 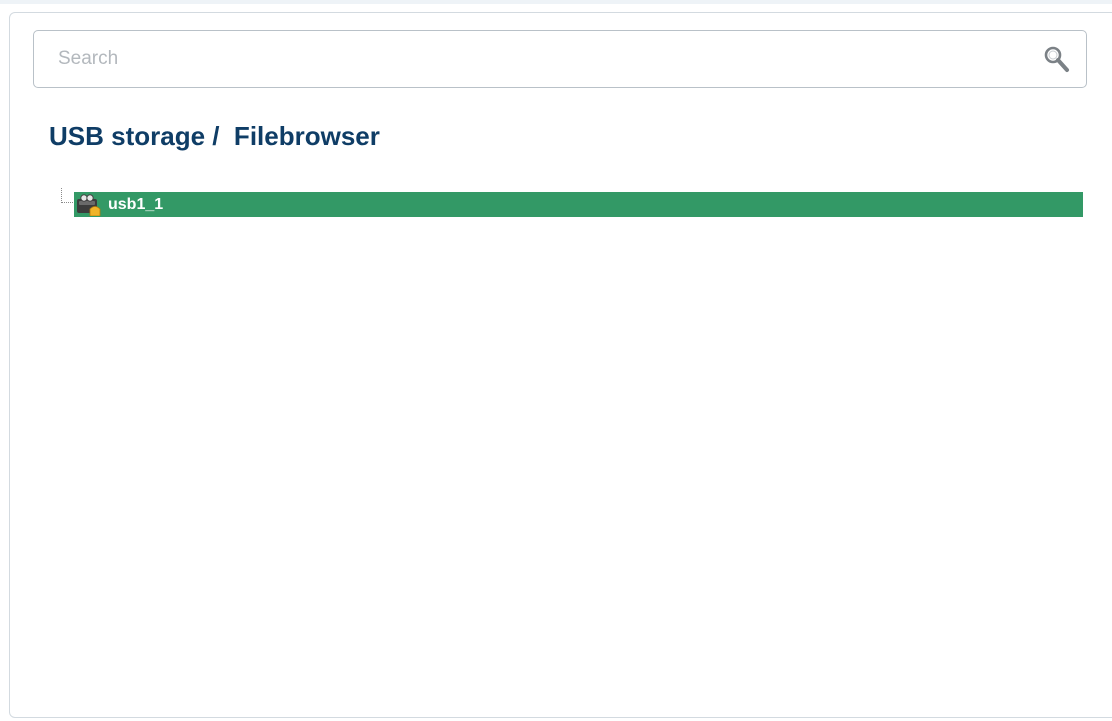 I want to click on tree-item-usb1-1: usb1_1, so click(x=578, y=204).